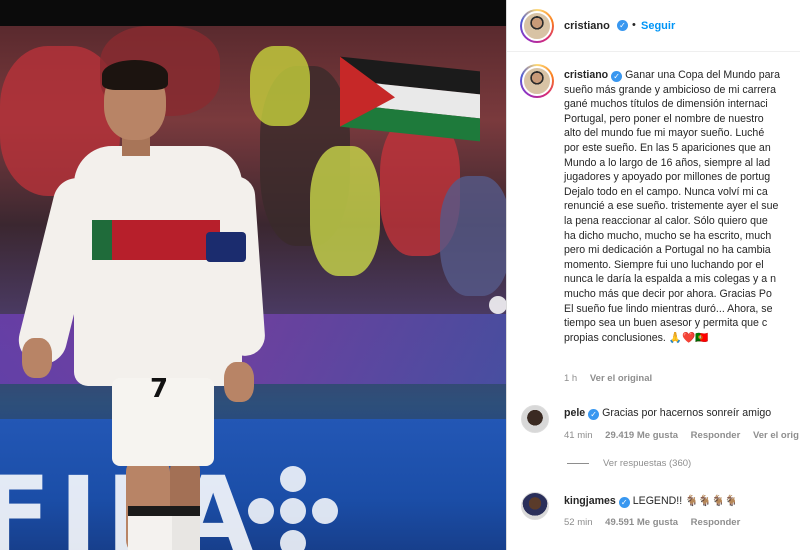 Image resolution: width=800 pixels, height=550 pixels. What do you see at coordinates (574, 413) in the screenshot?
I see `comment-username: pele` at bounding box center [574, 413].